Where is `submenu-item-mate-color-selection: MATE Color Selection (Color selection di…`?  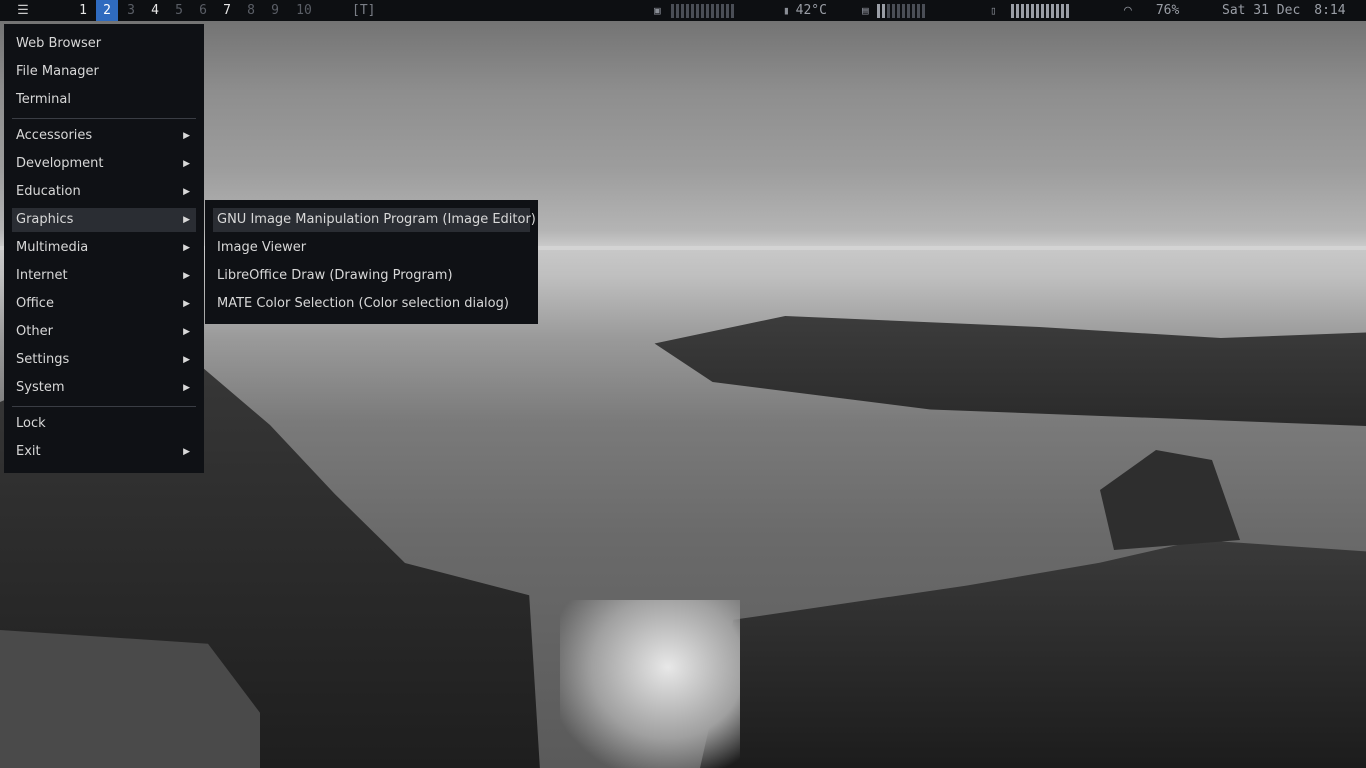 submenu-item-mate-color-selection: MATE Color Selection (Color selection di… is located at coordinates (371, 304).